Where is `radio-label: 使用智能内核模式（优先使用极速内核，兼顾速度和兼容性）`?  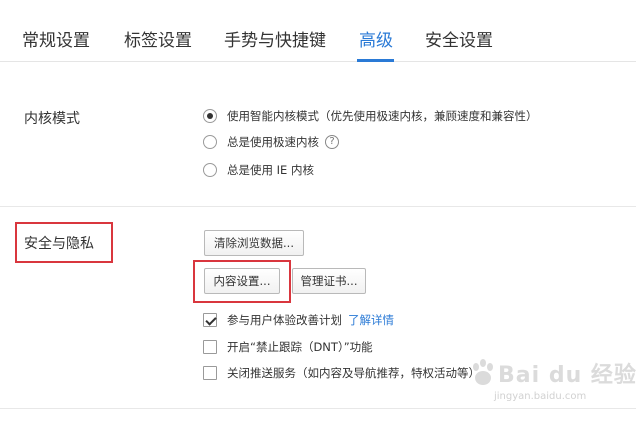 radio-label: 使用智能内核模式（优先使用极速内核，兼顾速度和兼容性） is located at coordinates (382, 116).